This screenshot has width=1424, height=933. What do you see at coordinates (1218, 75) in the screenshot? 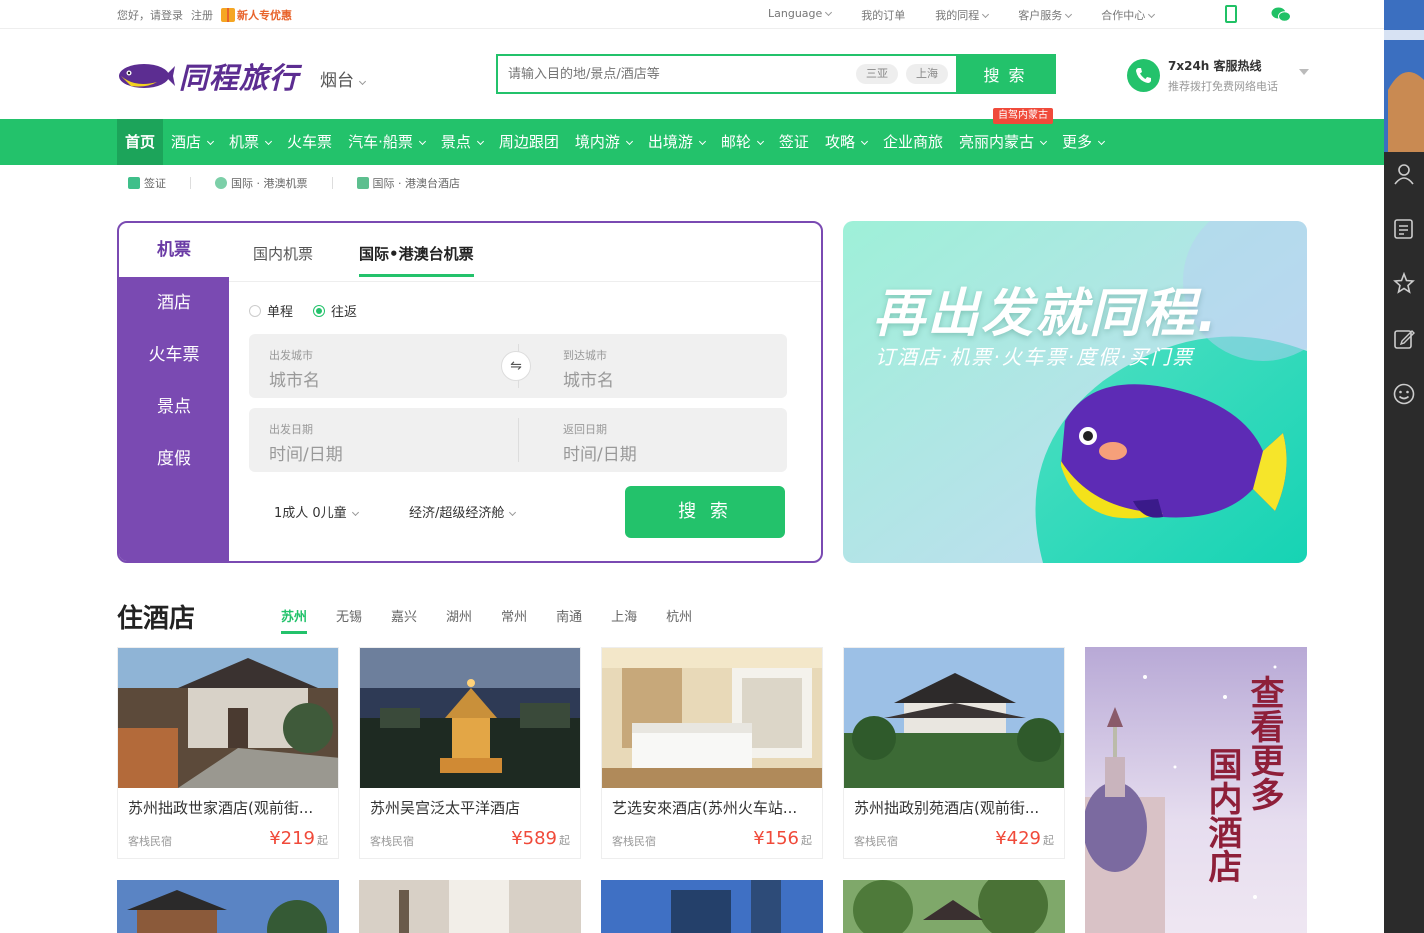
I see `hotline: 7x24h 客服热线 推荐拨打免费网络电话` at bounding box center [1218, 75].